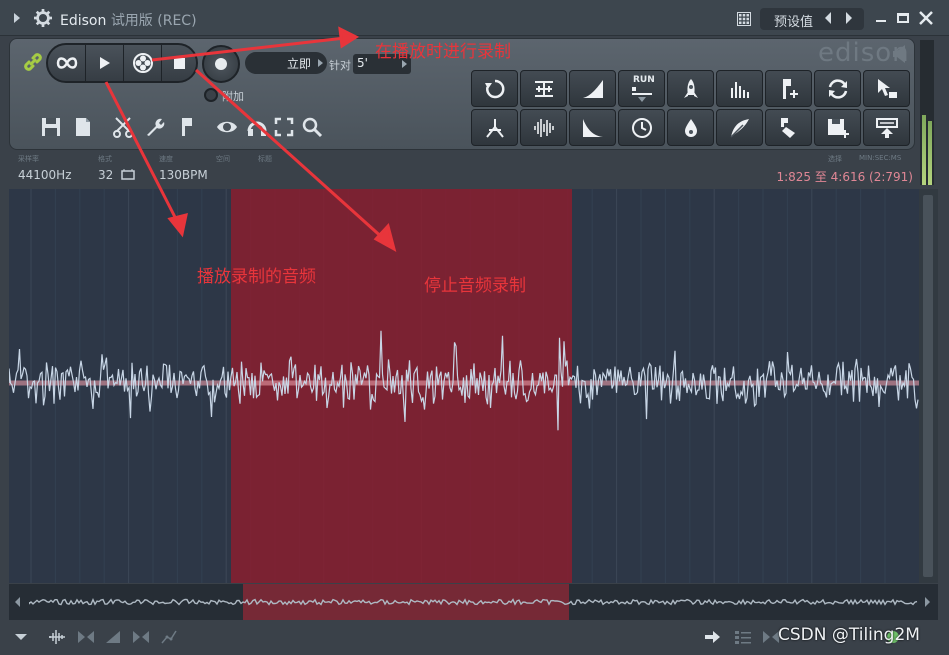 This screenshot has width=949, height=655. Describe the element at coordinates (475, 286) in the screenshot. I see `annotation-stop-recording: 停止音频录制` at that location.